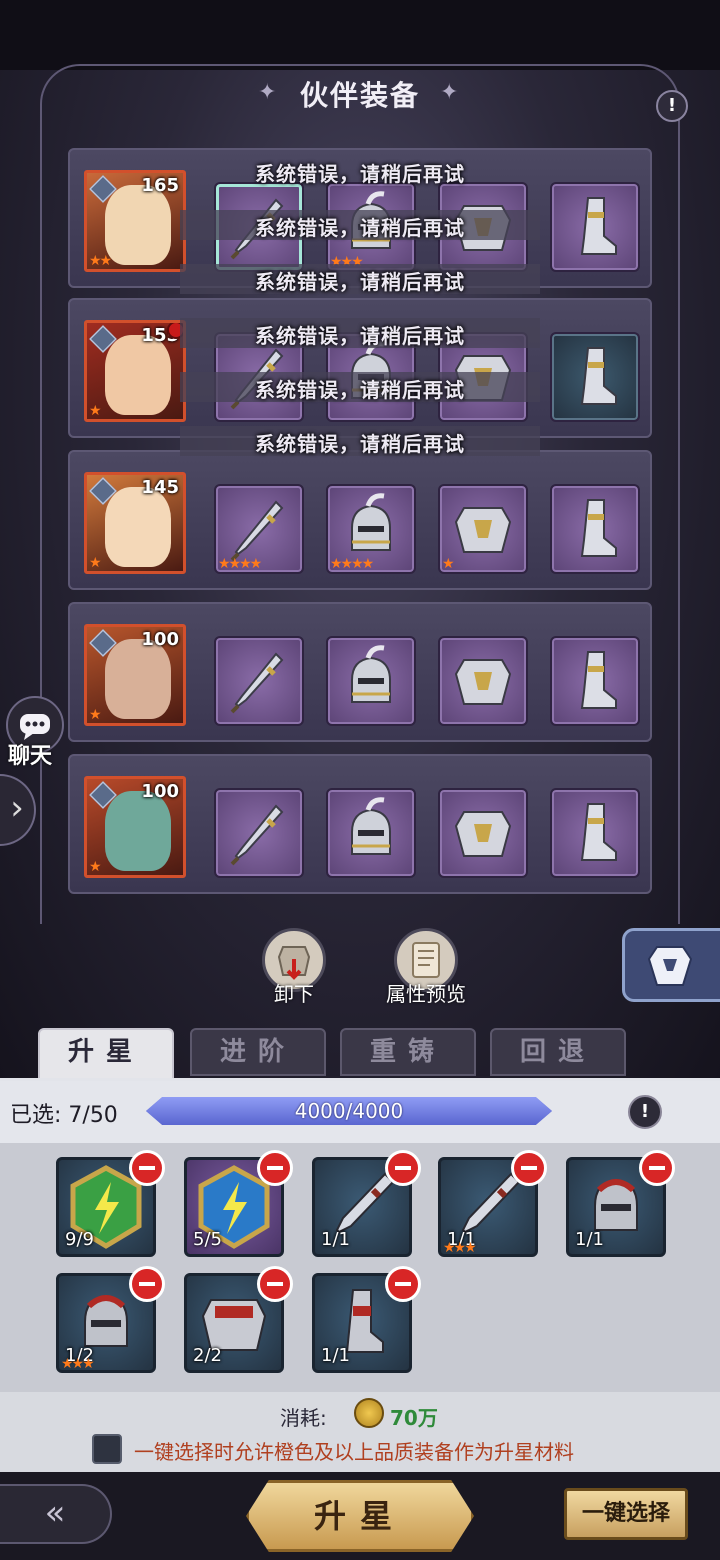 Image resolution: width=720 pixels, height=1560 pixels. I want to click on material-progress-bar: 4000/4000, so click(349, 1111).